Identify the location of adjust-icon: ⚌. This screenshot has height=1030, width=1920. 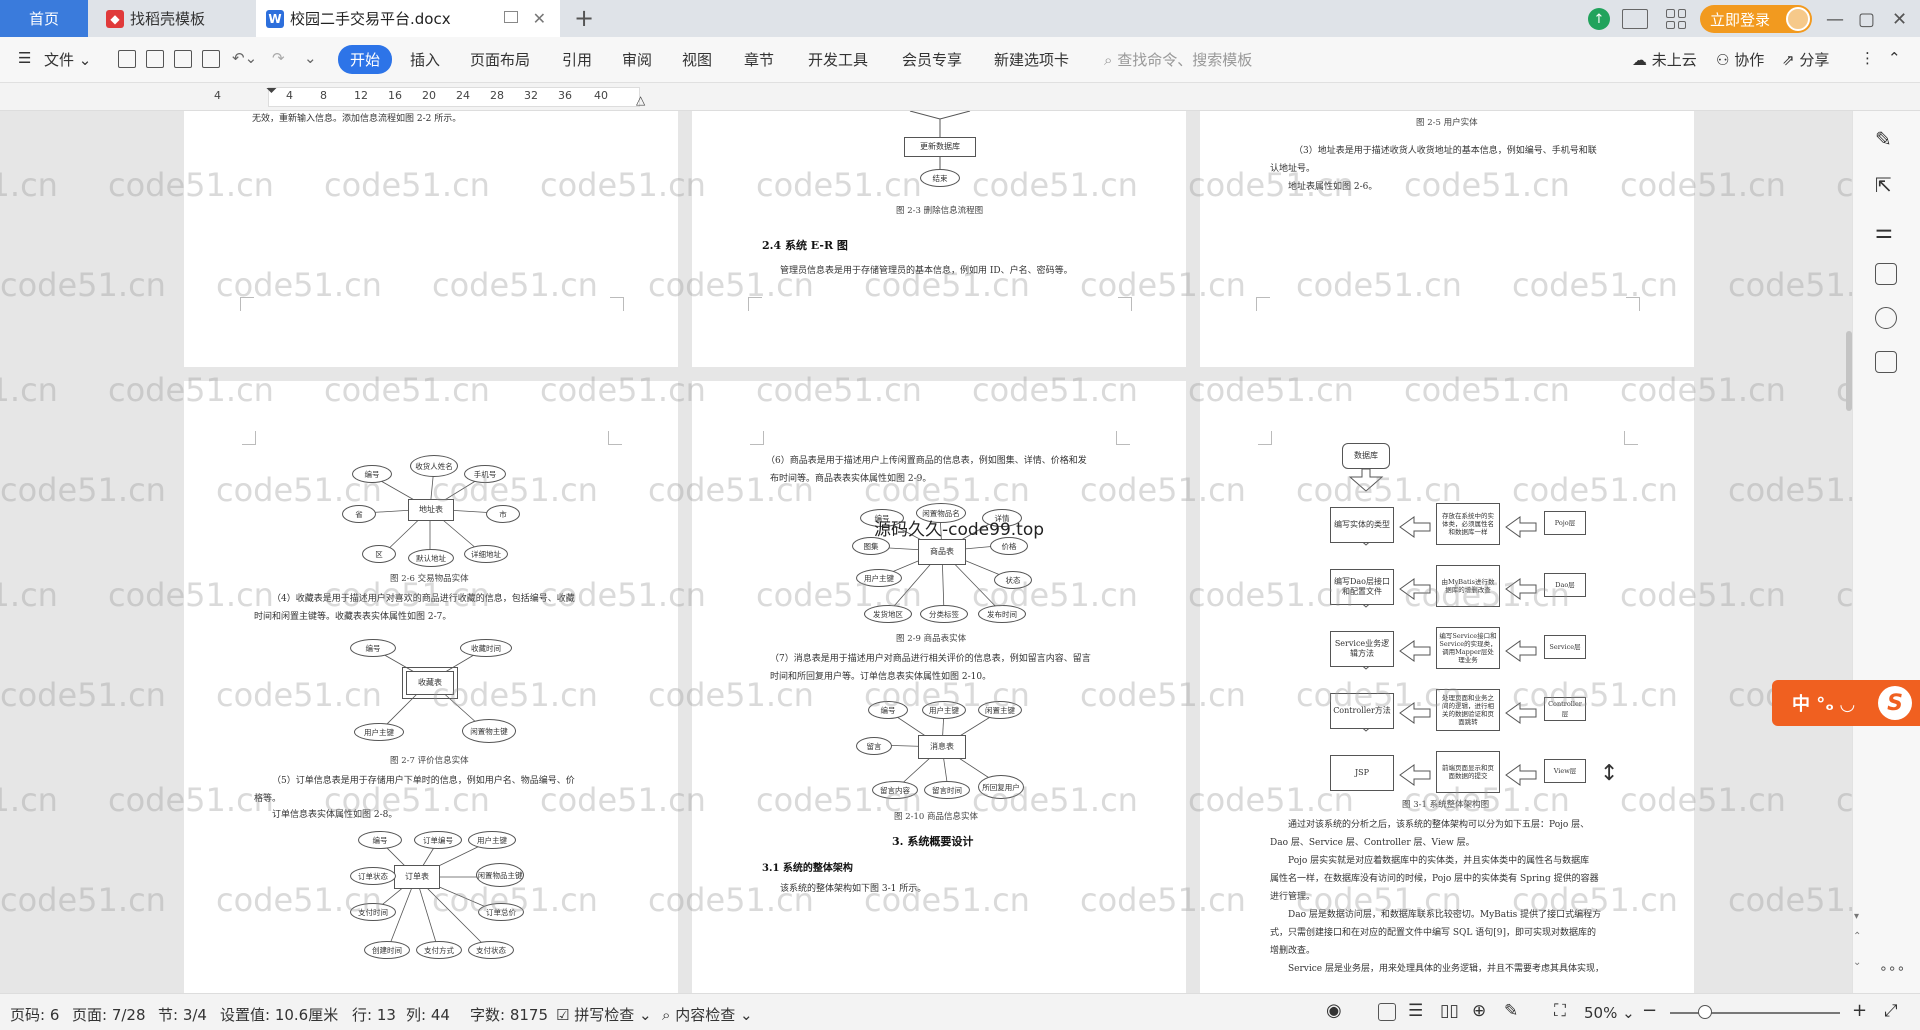
(1886, 231).